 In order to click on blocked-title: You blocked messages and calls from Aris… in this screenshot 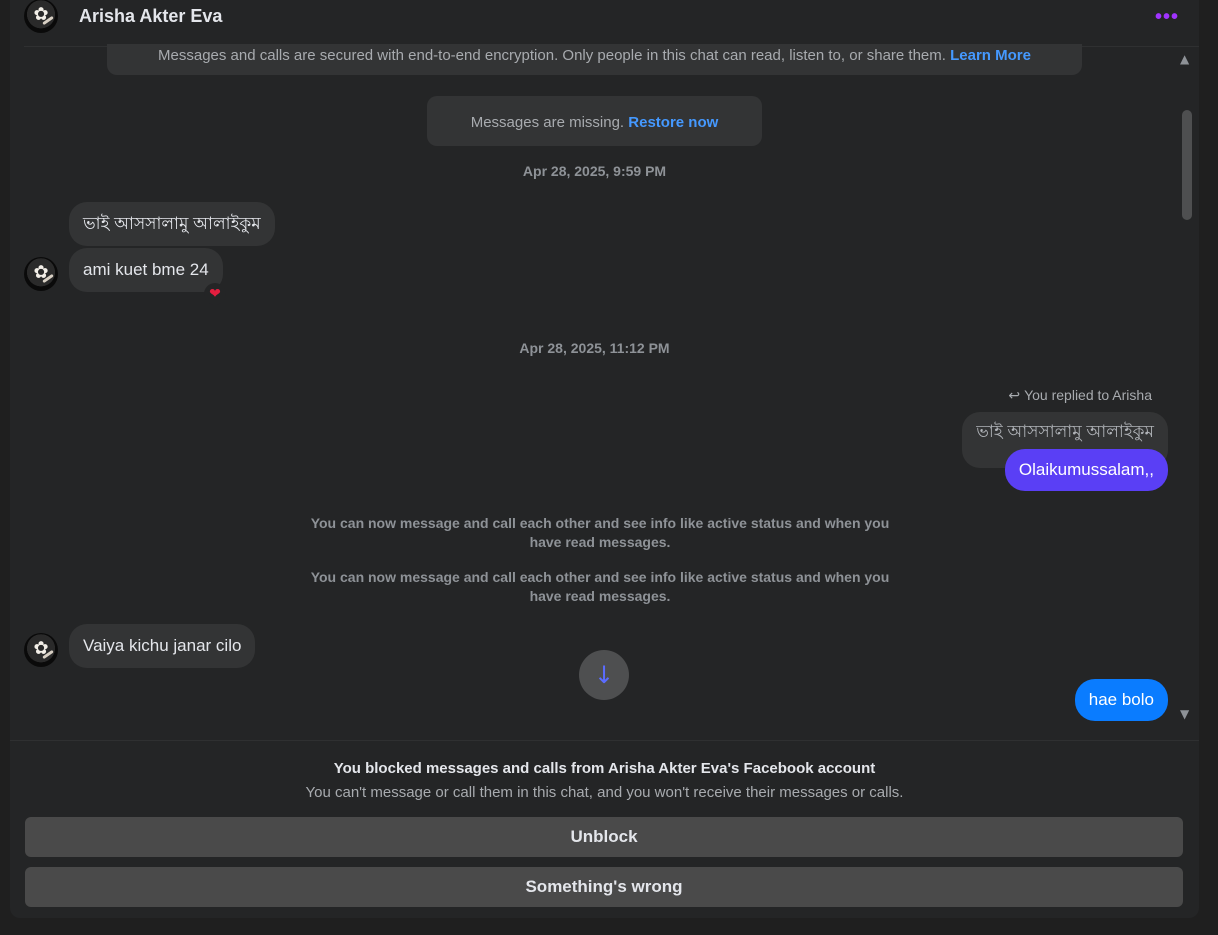, I will do `click(604, 768)`.